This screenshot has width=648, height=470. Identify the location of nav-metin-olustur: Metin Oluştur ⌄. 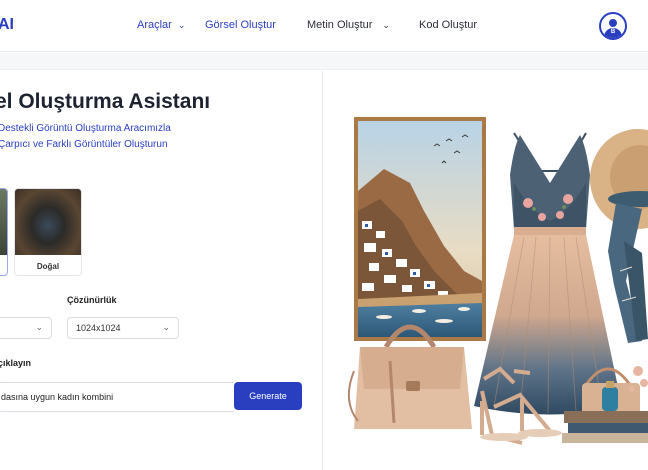
(348, 25).